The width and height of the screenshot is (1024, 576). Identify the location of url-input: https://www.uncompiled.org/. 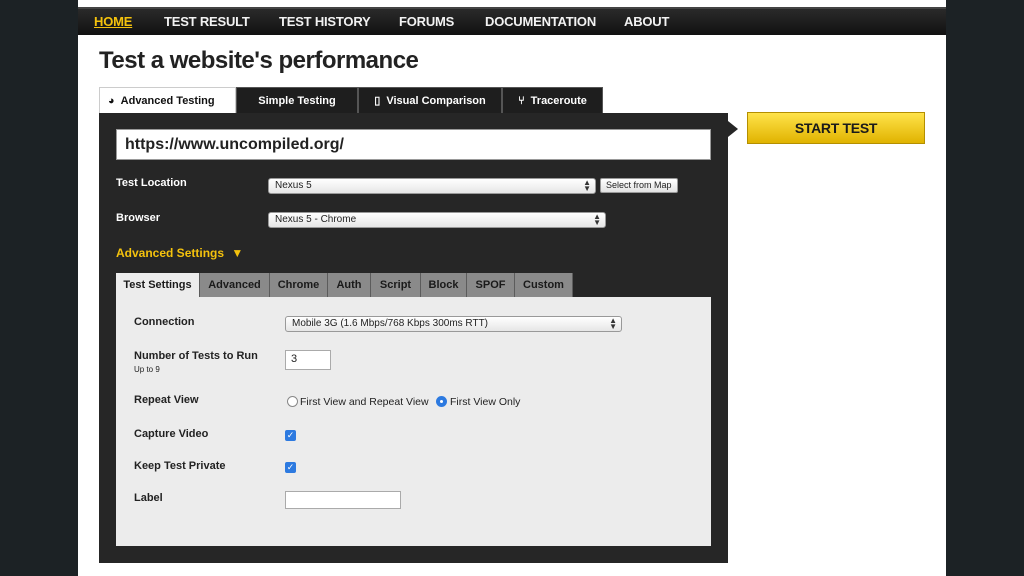
(413, 144).